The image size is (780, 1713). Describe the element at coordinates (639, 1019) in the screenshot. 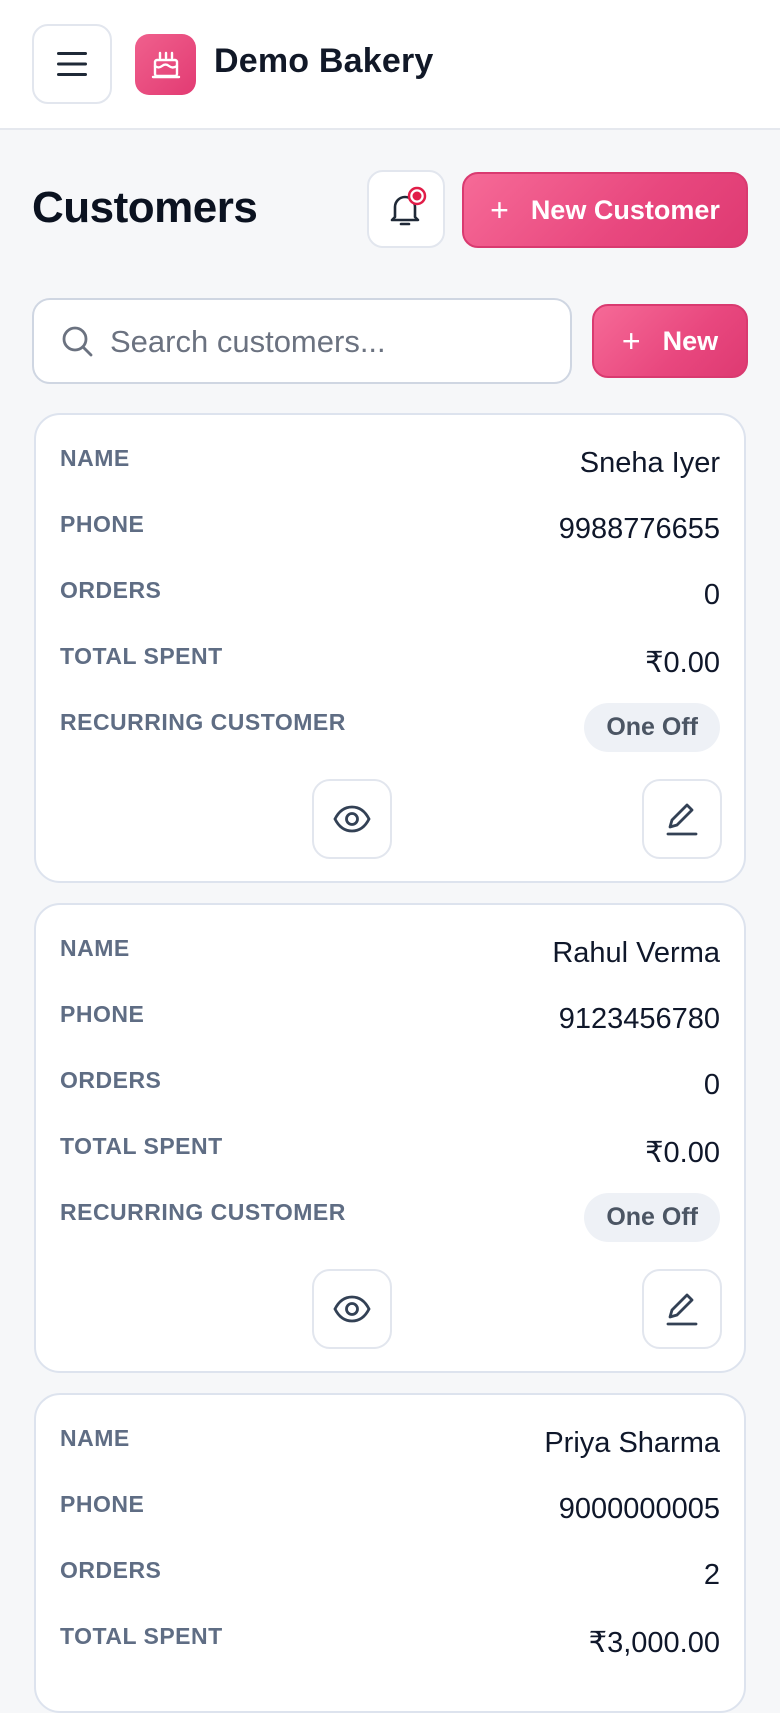

I see `customer-phone: 9123456780` at that location.